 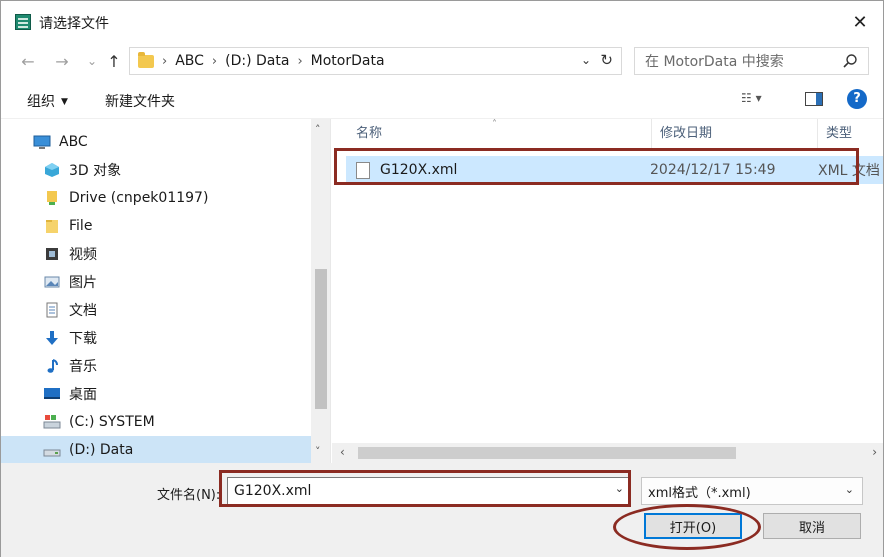 What do you see at coordinates (41, 102) in the screenshot?
I see `organize-label: 组织` at bounding box center [41, 102].